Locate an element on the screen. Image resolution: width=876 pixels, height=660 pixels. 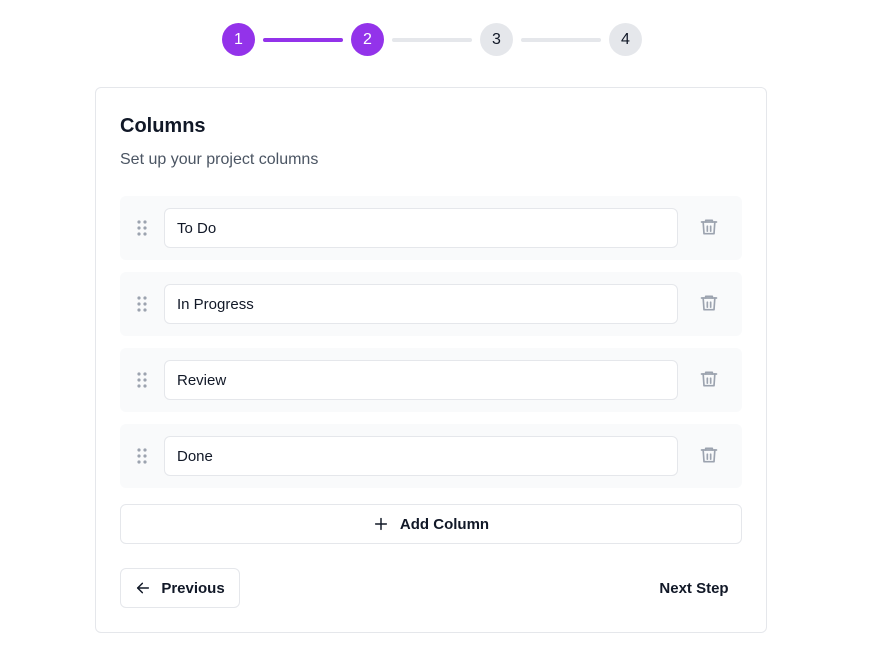
previous-button: Previous is located at coordinates (180, 588).